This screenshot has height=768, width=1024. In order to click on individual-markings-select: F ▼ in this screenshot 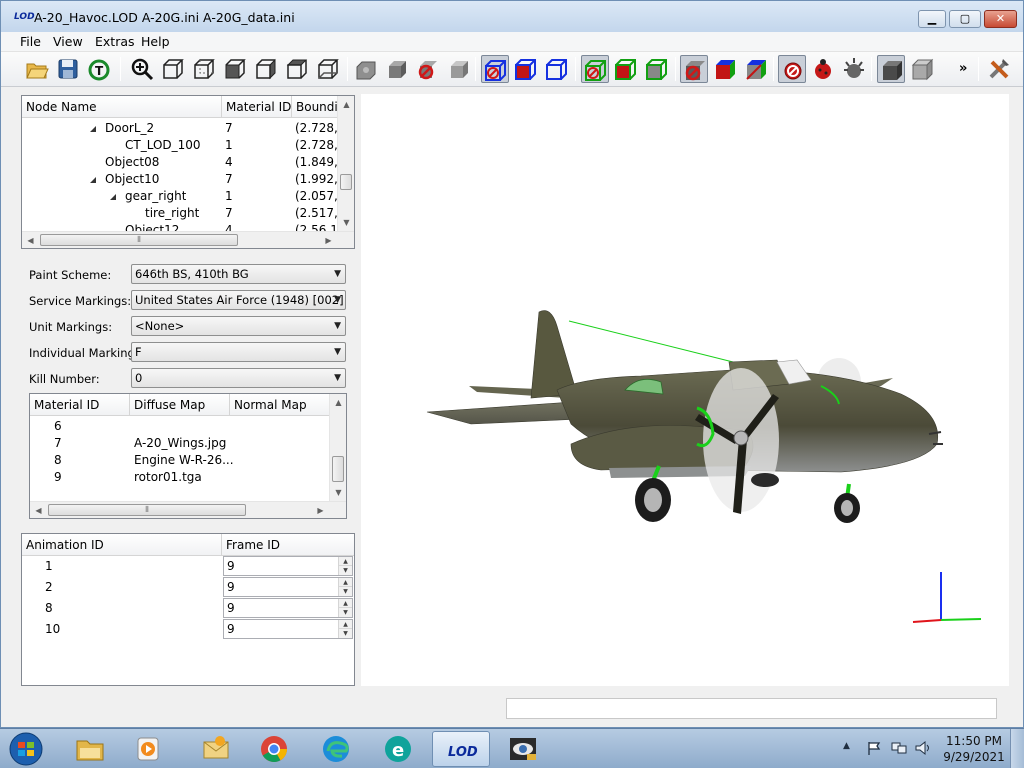, I will do `click(238, 352)`.